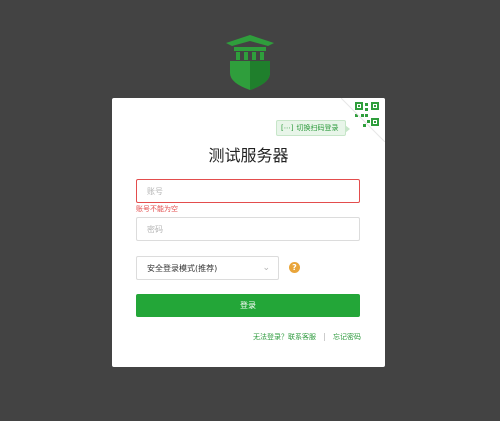  I want to click on login-mode-select: 安全登录模式(推荐) ⌄, so click(207, 268).